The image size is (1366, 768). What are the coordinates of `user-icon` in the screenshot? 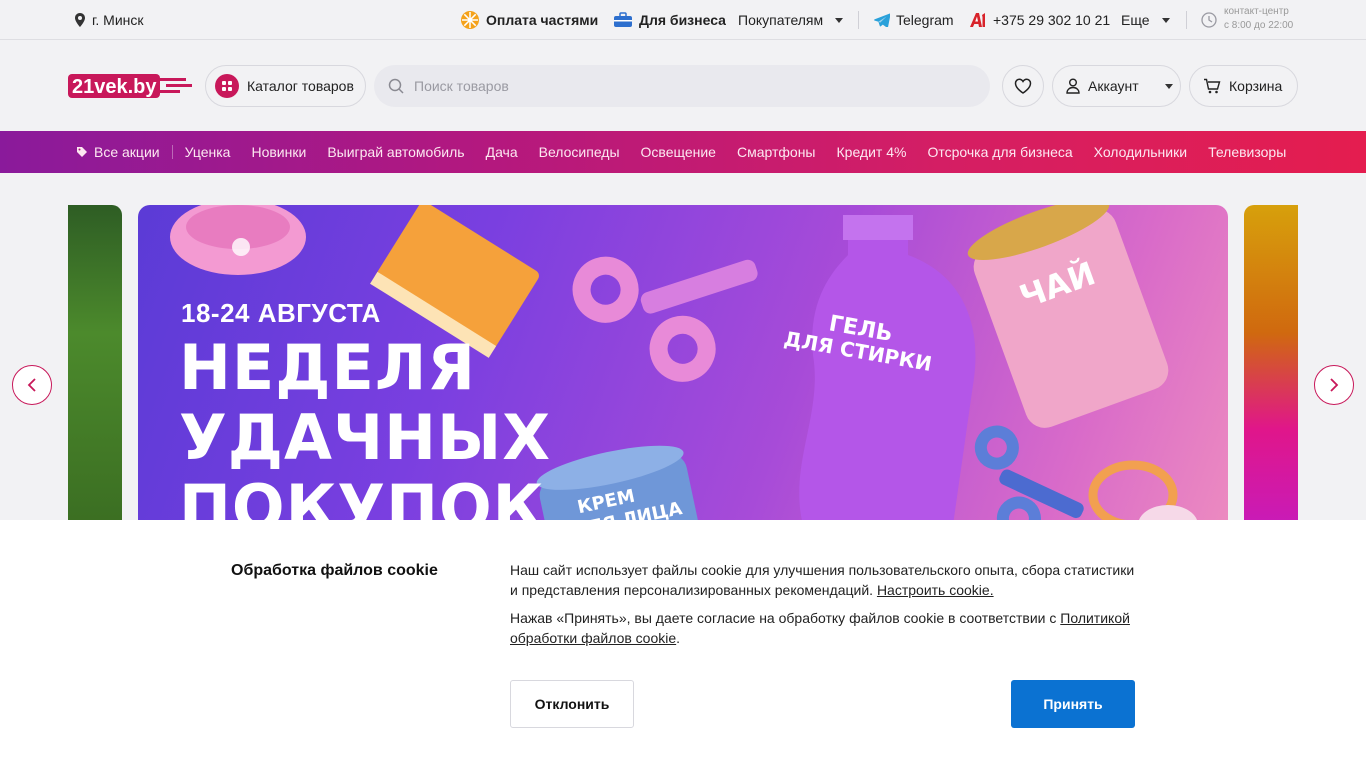 It's located at (1073, 86).